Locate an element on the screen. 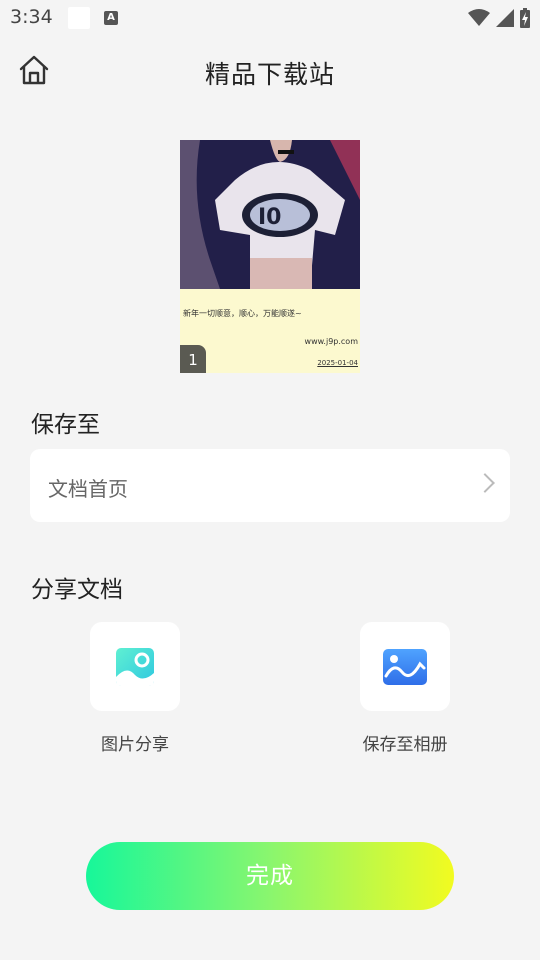 The height and width of the screenshot is (960, 540). svg-text: I0 is located at coordinates (270, 217).